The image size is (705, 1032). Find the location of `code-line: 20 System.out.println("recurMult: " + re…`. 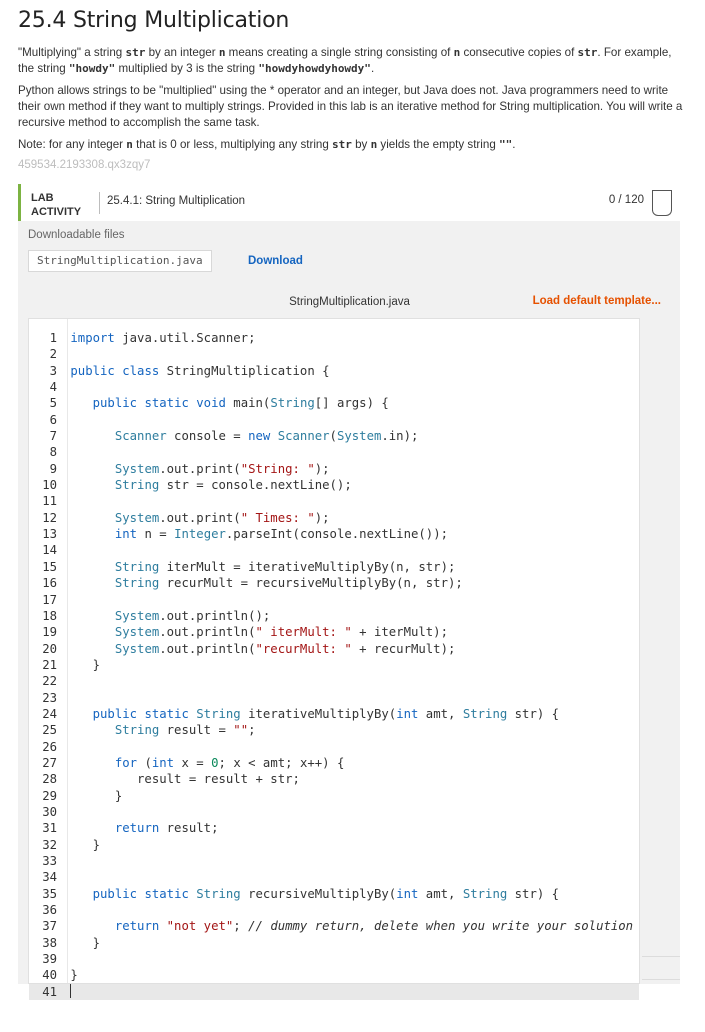

code-line: 20 System.out.println("recurMult: " + re… is located at coordinates (334, 649).